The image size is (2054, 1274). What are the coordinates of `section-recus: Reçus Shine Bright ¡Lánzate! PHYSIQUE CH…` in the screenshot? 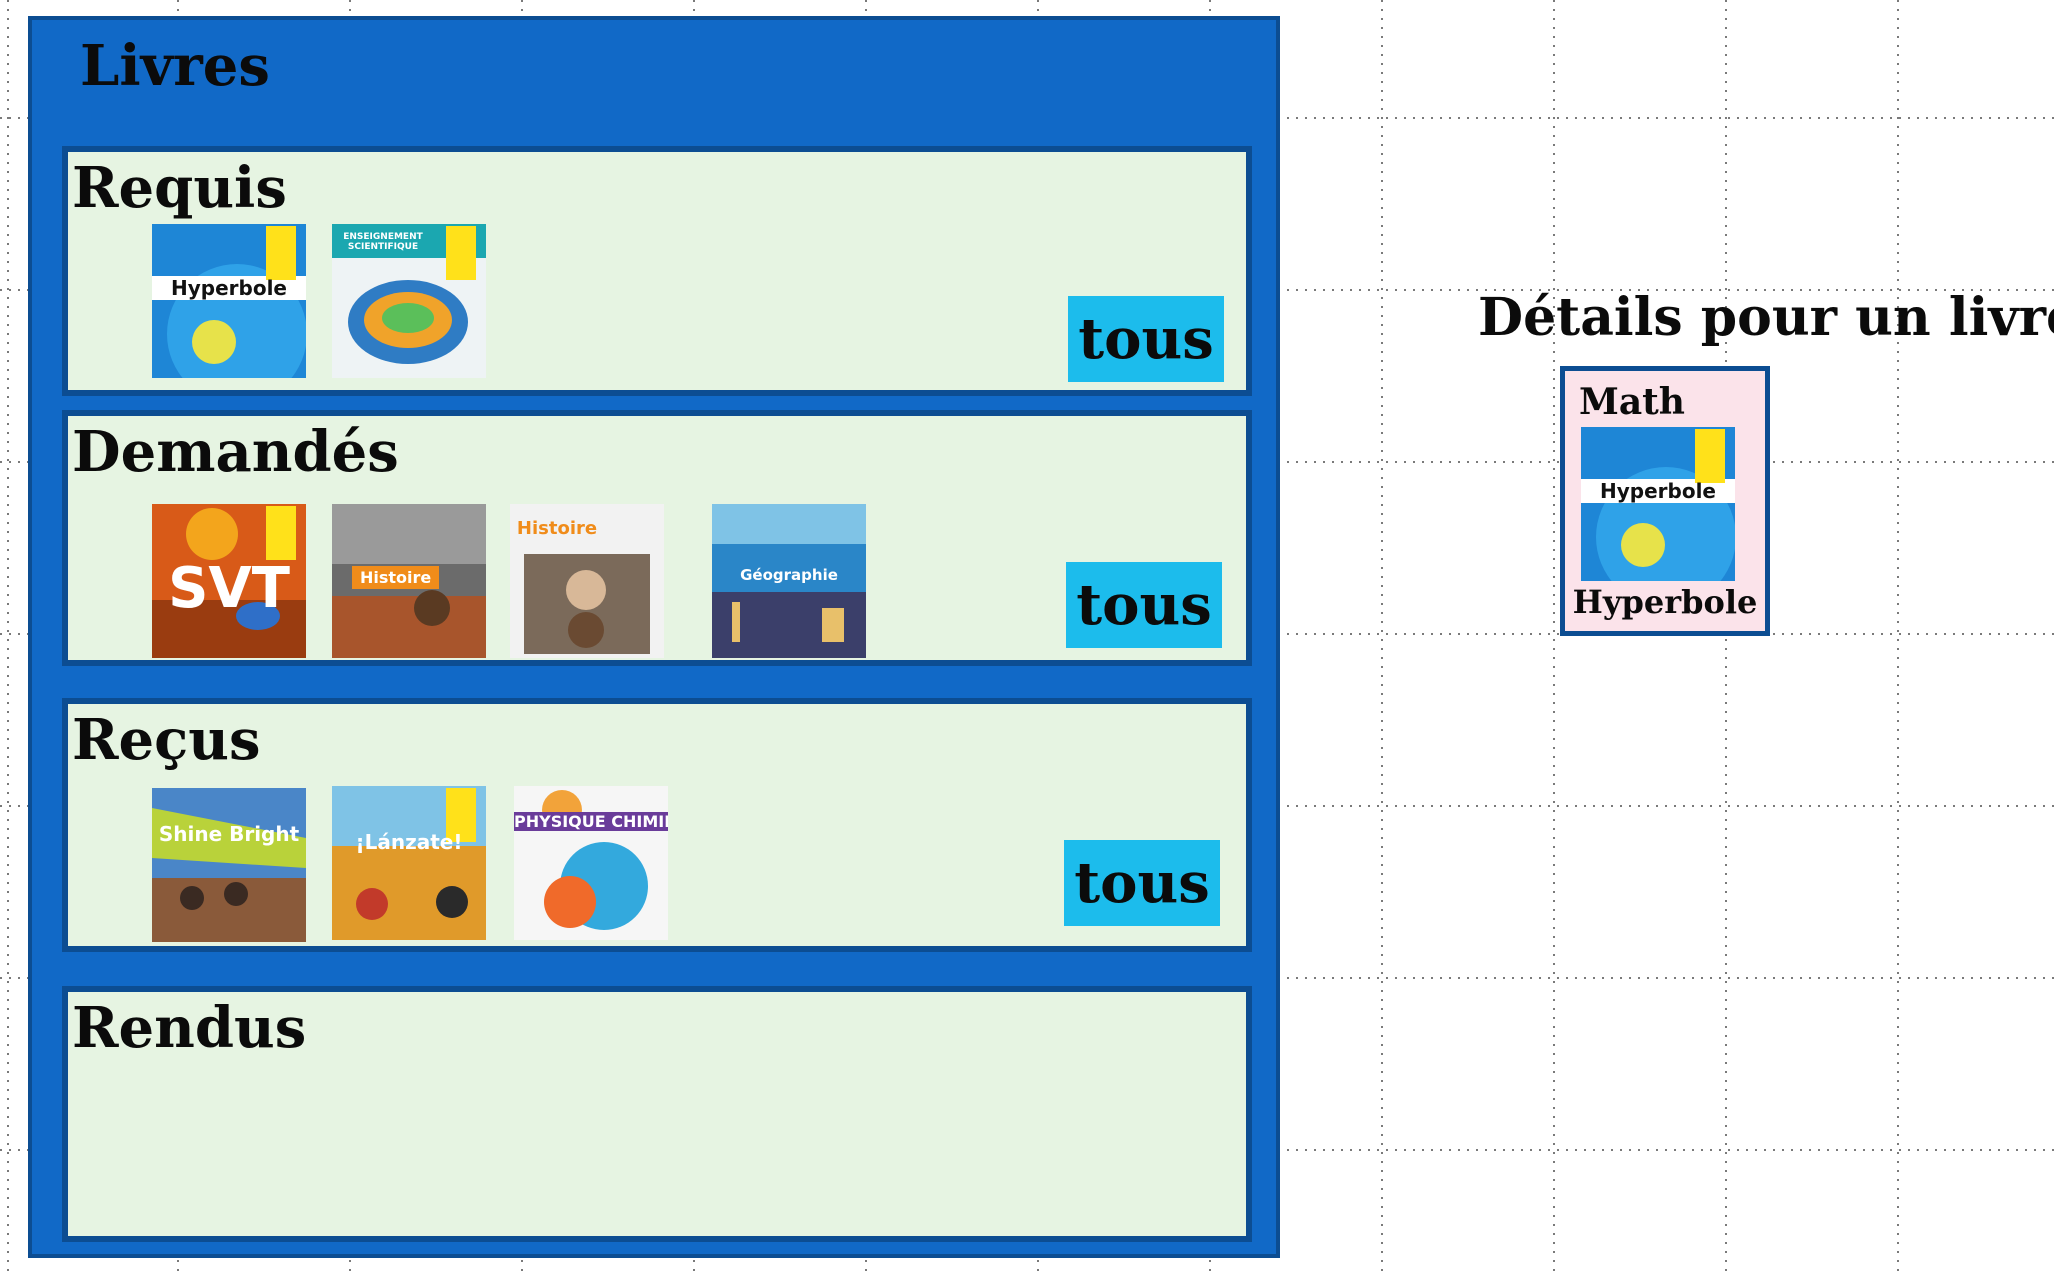 It's located at (657, 825).